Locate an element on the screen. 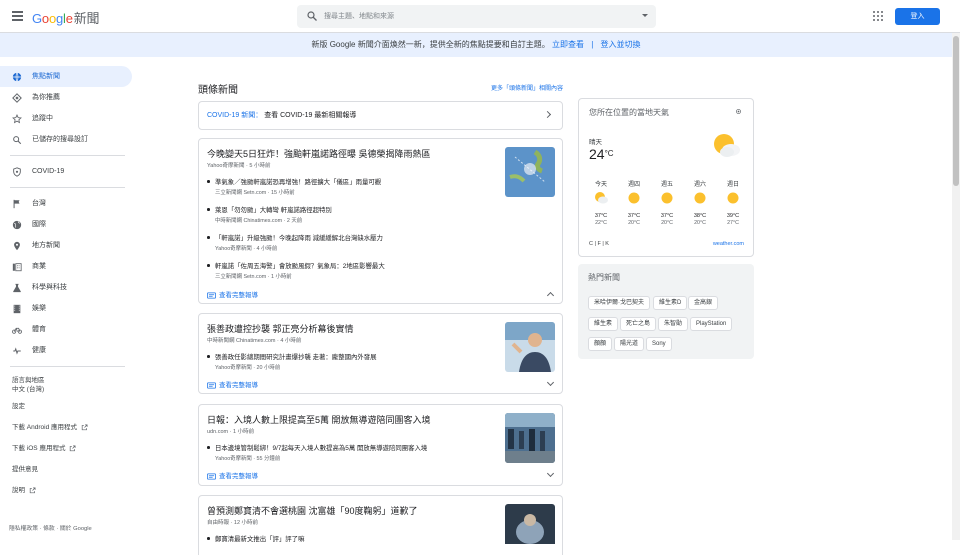  forecast-day-label: 週五 is located at coordinates (666, 185).